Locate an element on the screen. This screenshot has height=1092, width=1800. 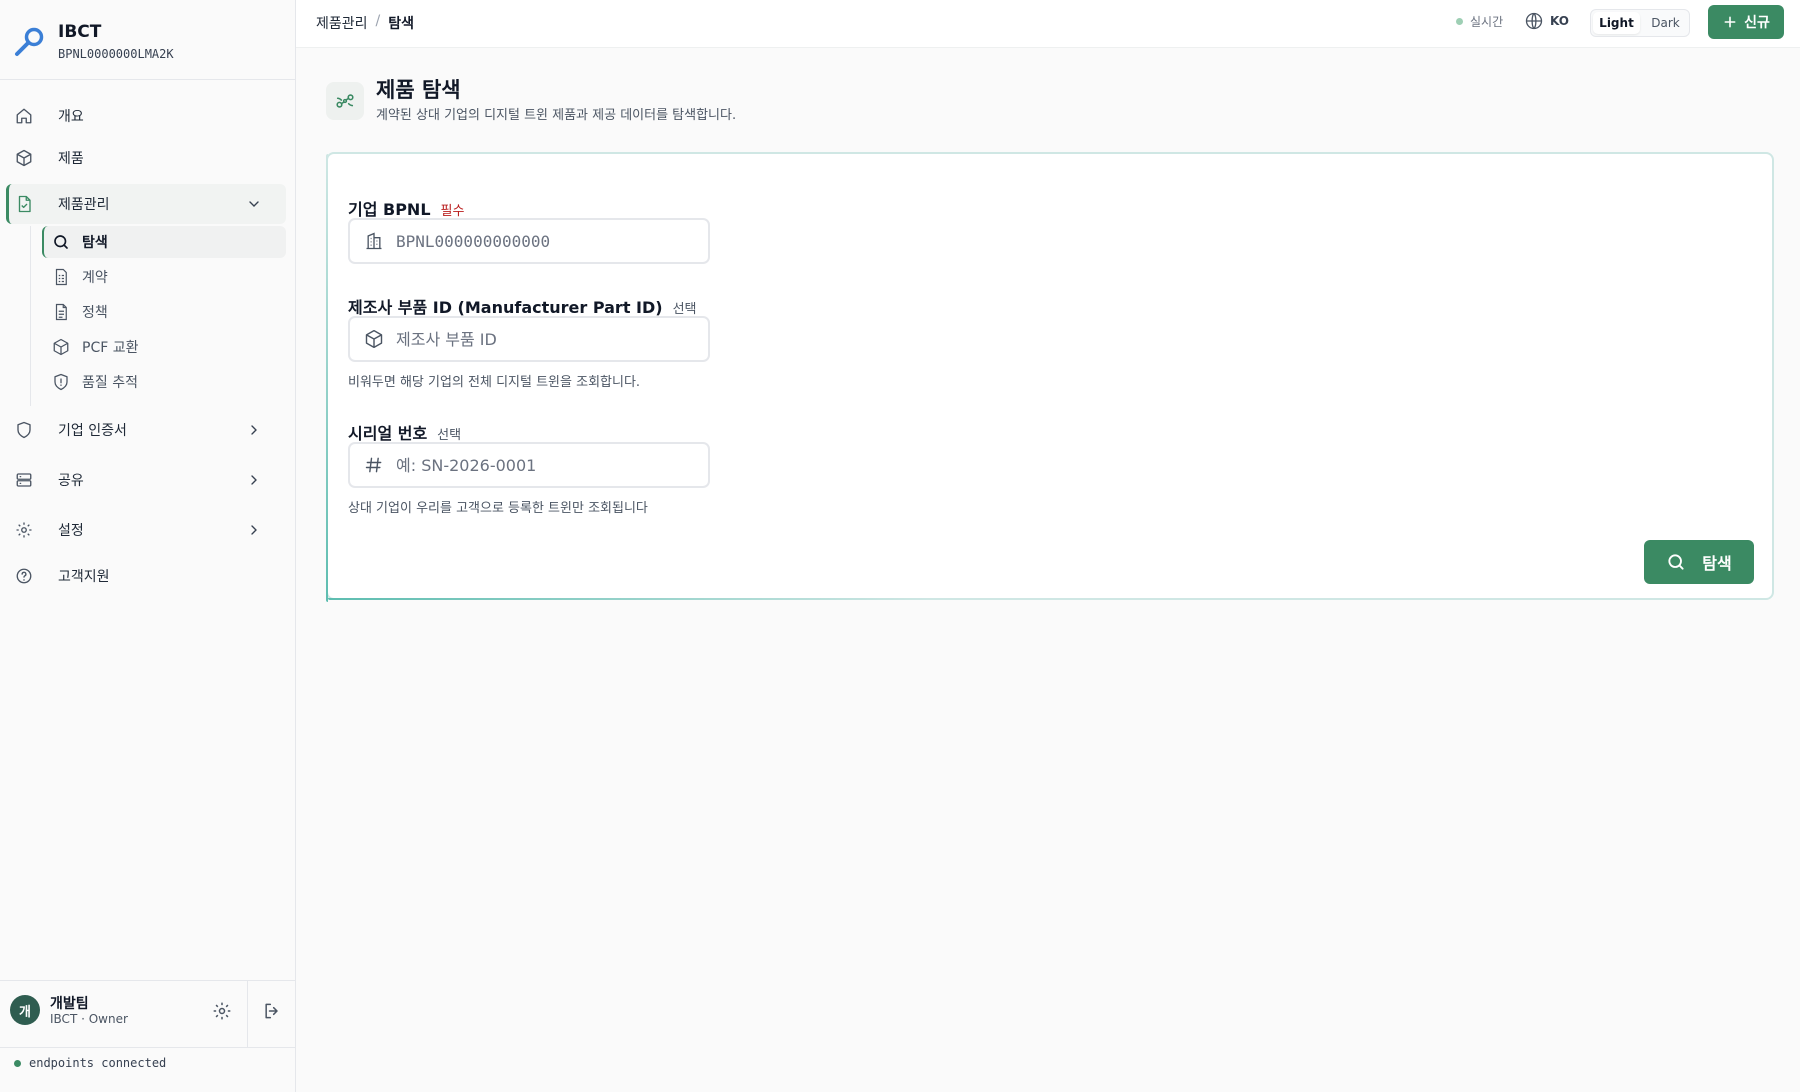
user-role: IBCT · Owner is located at coordinates (89, 1019).